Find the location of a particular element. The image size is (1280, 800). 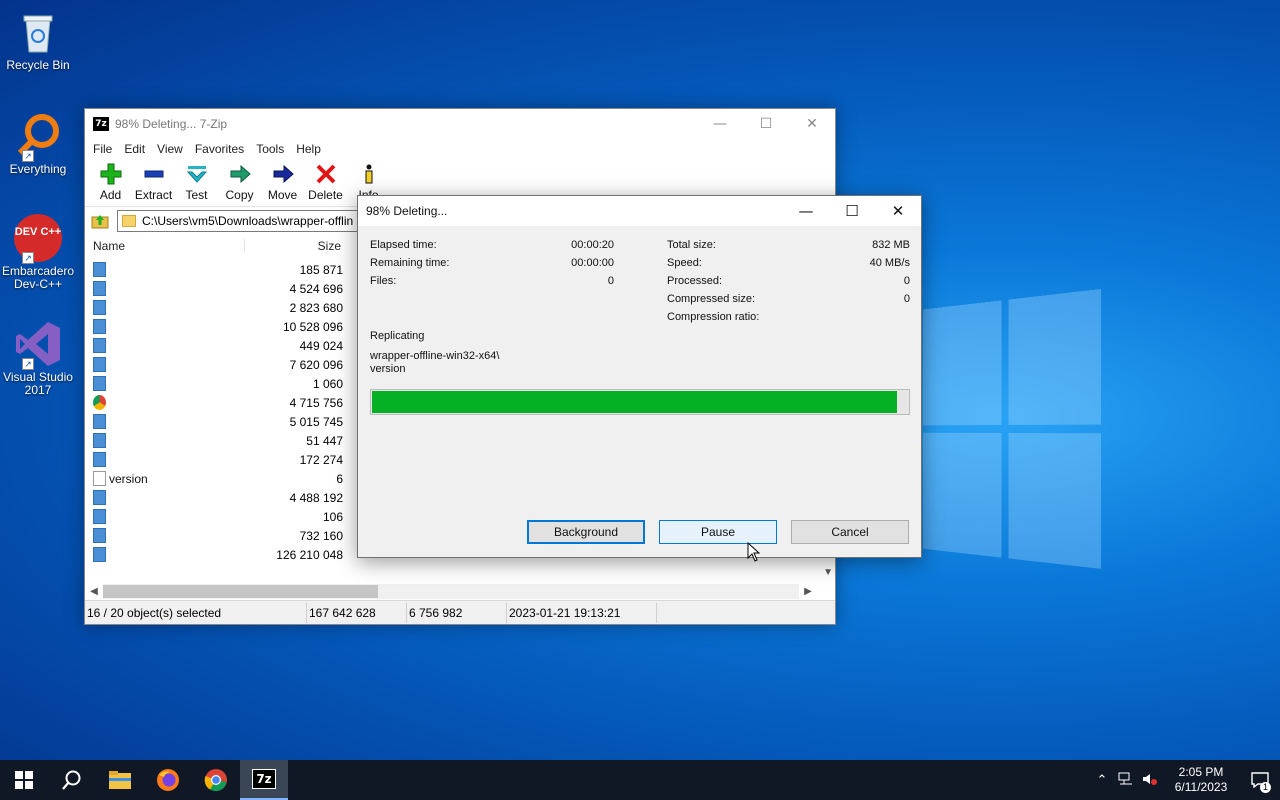

recycle-bin-icon is located at coordinates (38, 32).